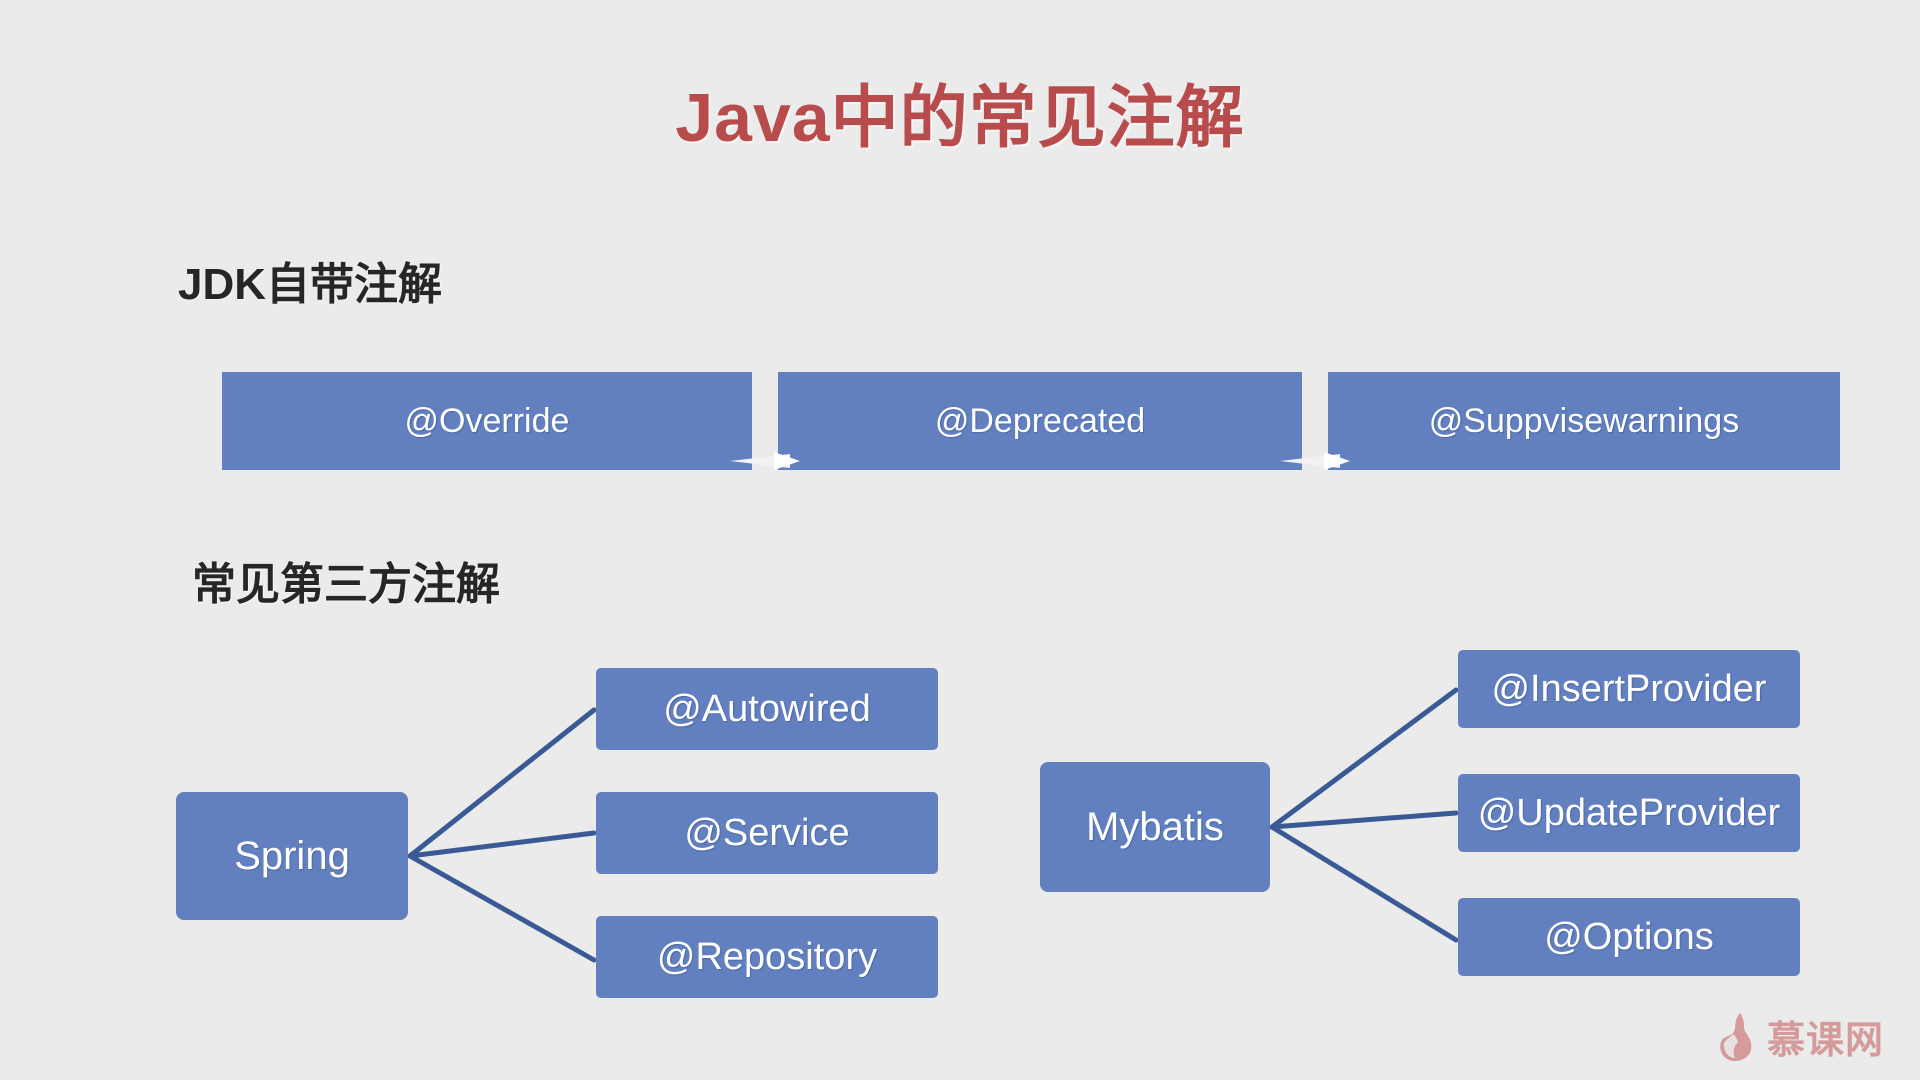 Image resolution: width=1920 pixels, height=1080 pixels. I want to click on tree-node-label: @Service, so click(767, 832).